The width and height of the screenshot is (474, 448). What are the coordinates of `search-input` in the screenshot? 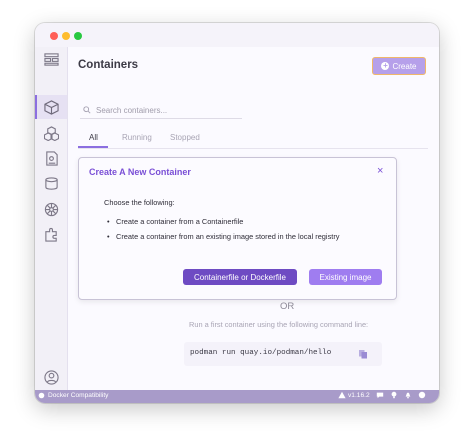 It's located at (166, 110).